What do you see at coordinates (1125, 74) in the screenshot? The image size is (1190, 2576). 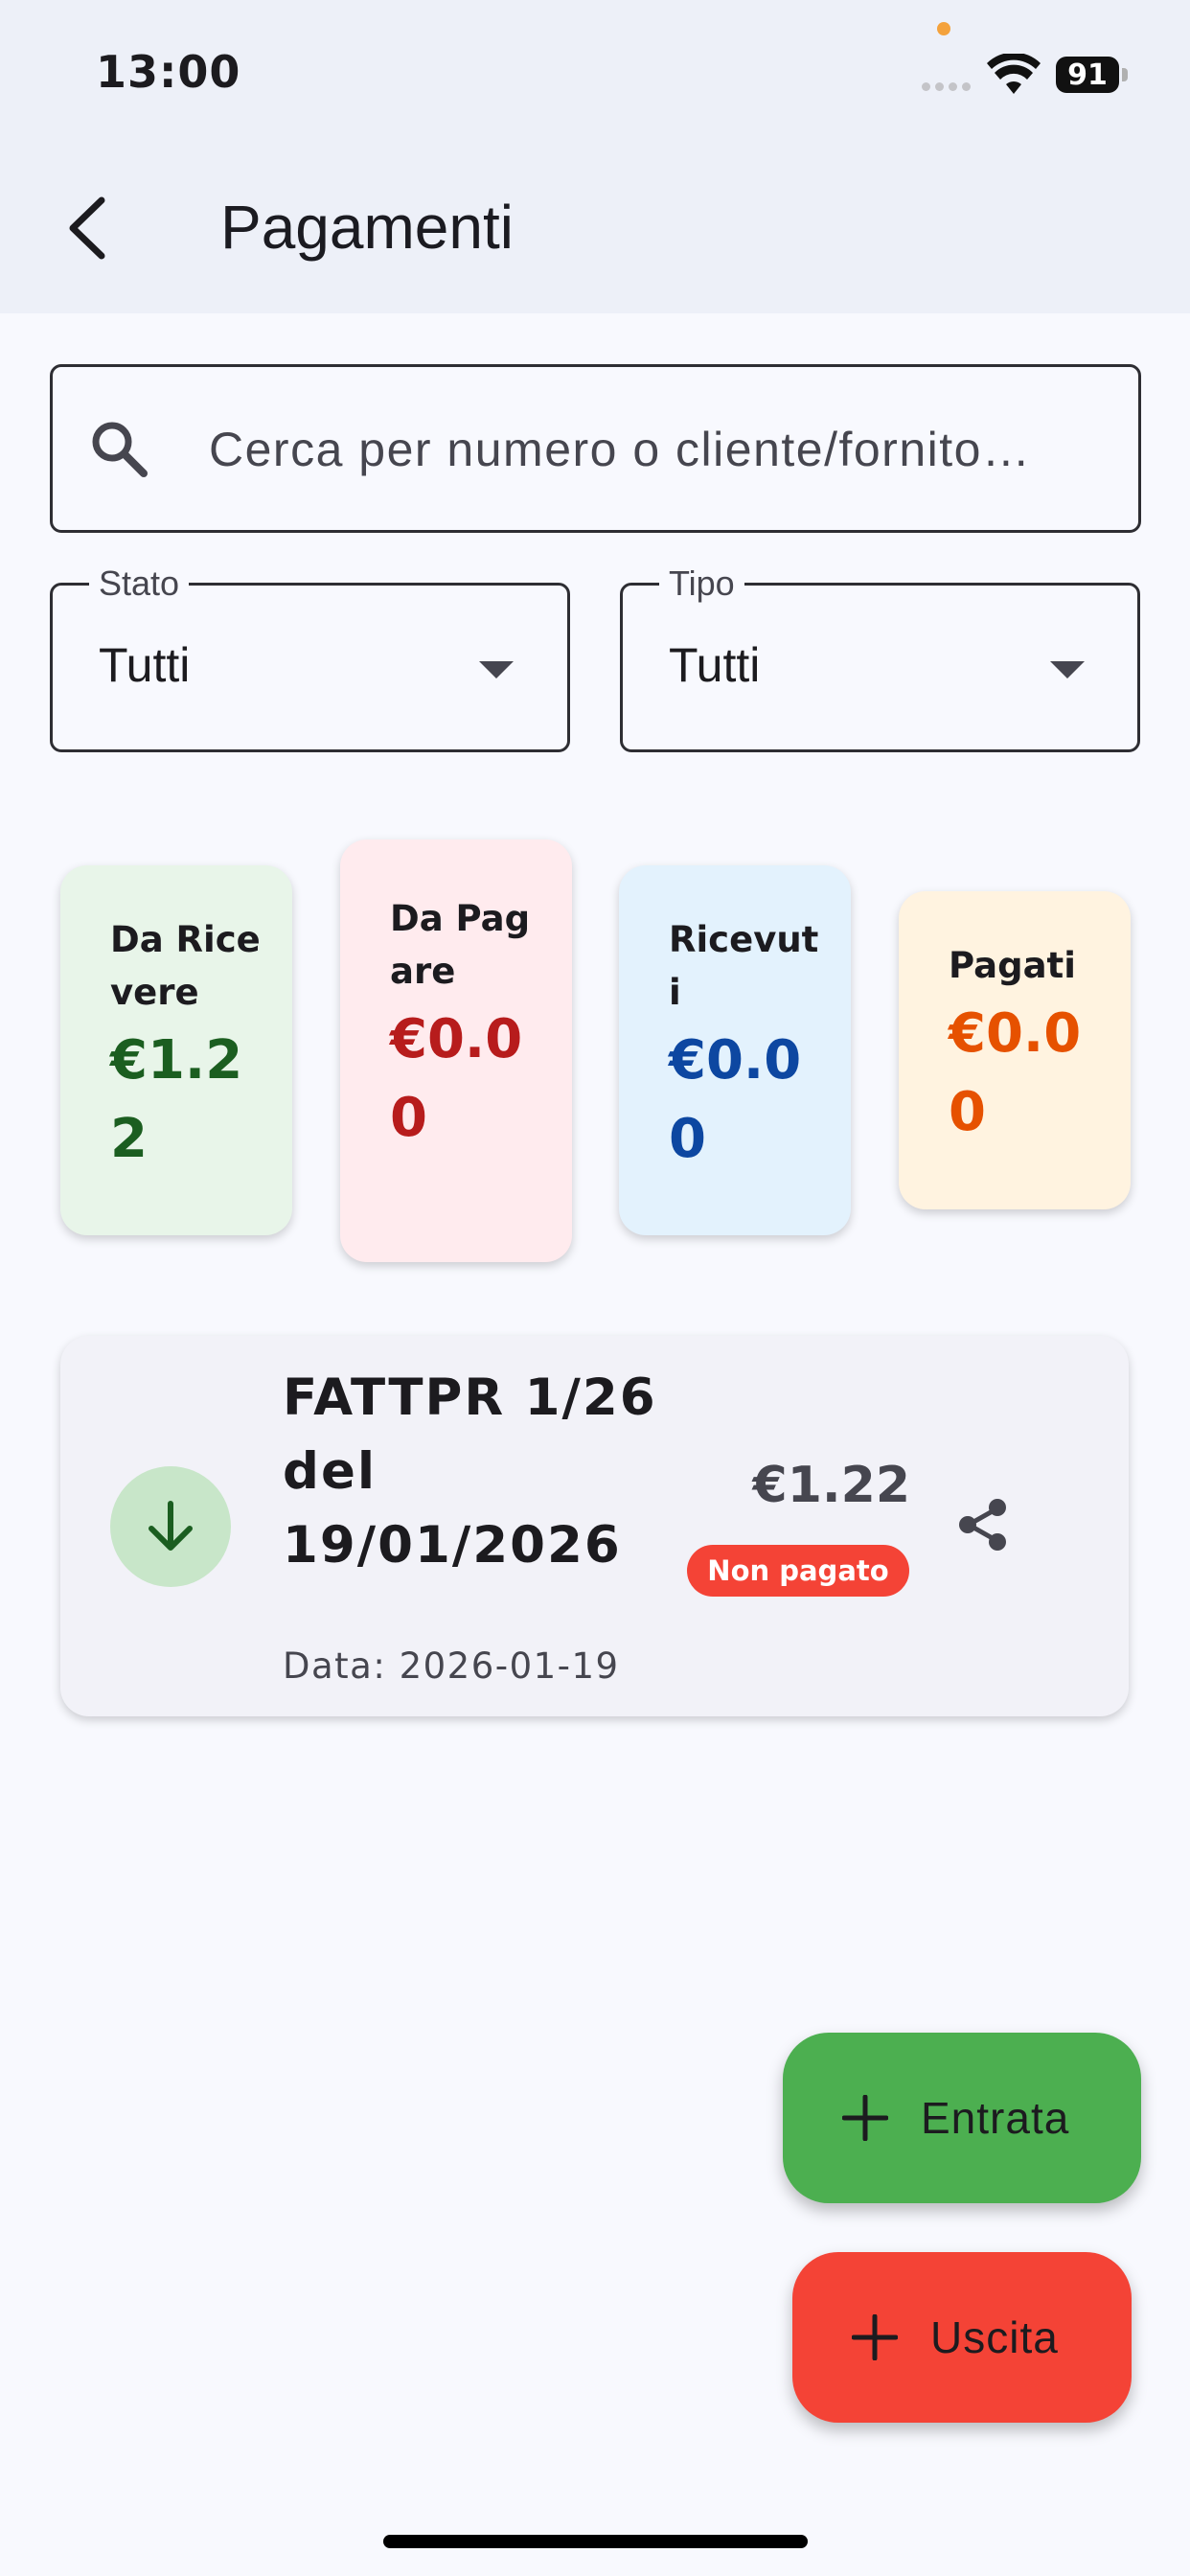 I see `battery-tip` at bounding box center [1125, 74].